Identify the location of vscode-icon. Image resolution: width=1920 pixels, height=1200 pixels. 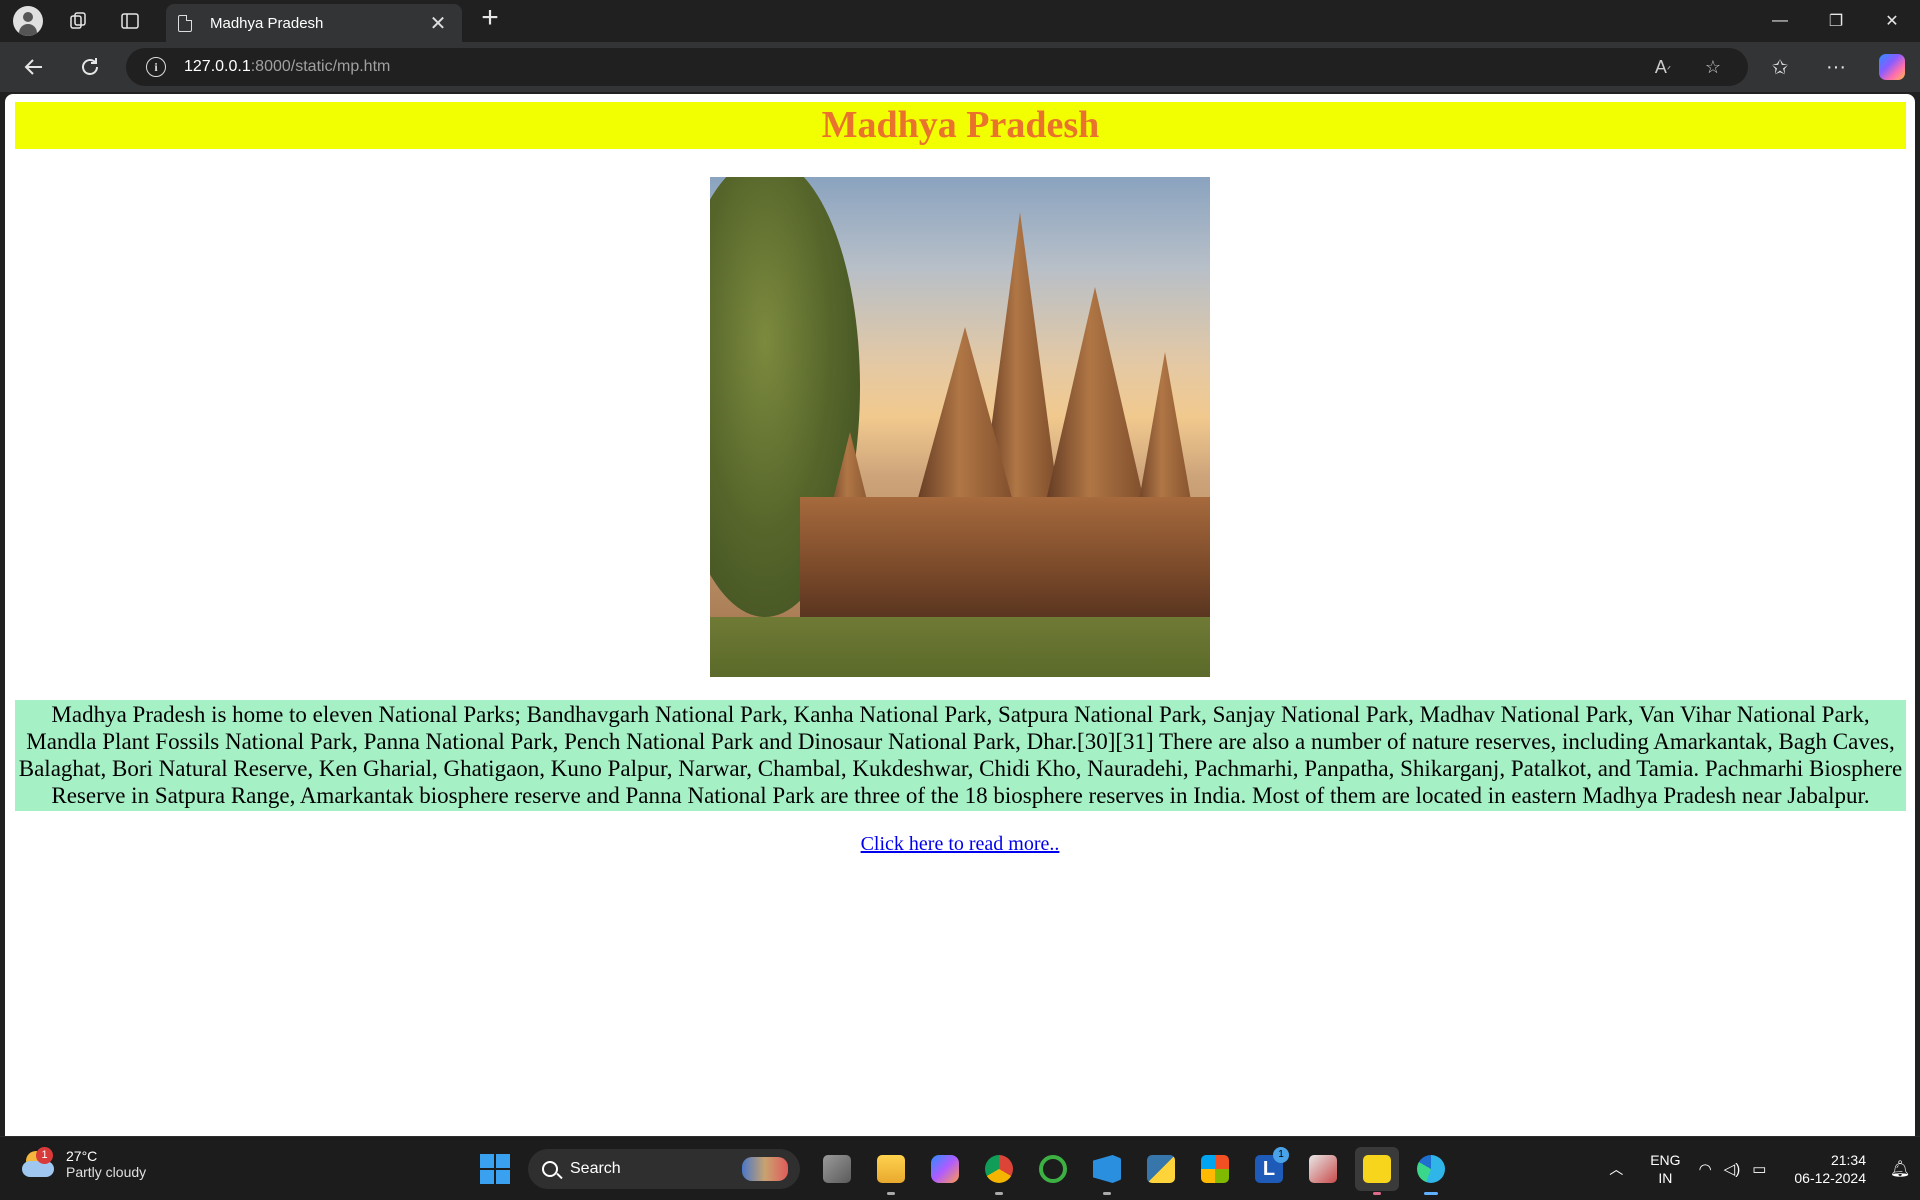
(1107, 1171).